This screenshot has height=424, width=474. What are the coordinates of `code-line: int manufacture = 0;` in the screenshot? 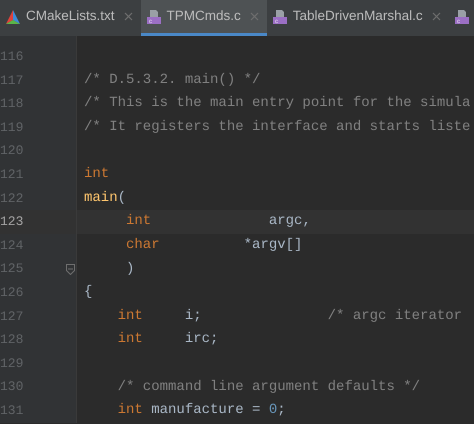 It's located at (201, 410).